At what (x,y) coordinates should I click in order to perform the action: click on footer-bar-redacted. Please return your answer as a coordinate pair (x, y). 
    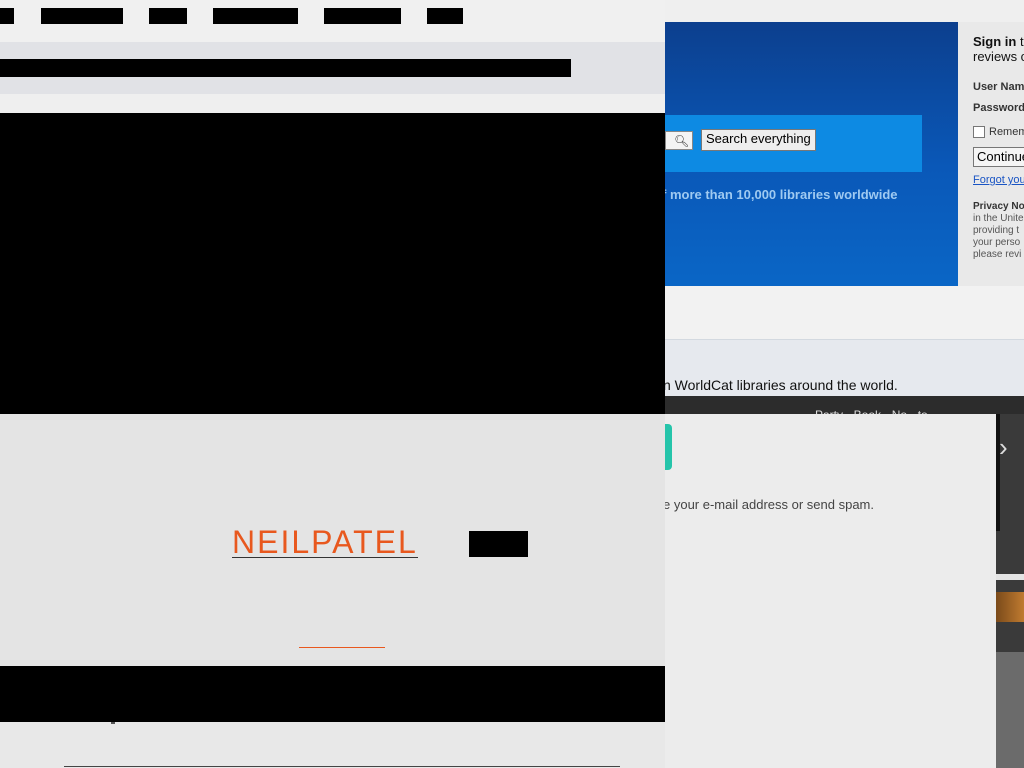
    Looking at the image, I should click on (332, 694).